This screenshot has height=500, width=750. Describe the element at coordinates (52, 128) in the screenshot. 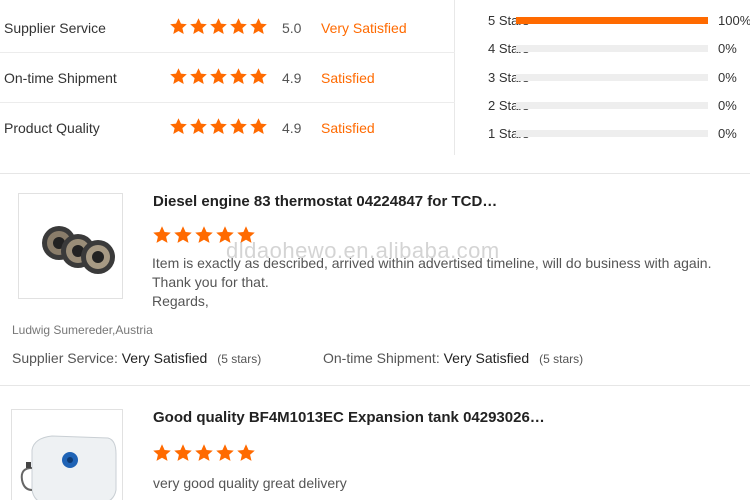

I see `metric-label: Product Quality` at that location.